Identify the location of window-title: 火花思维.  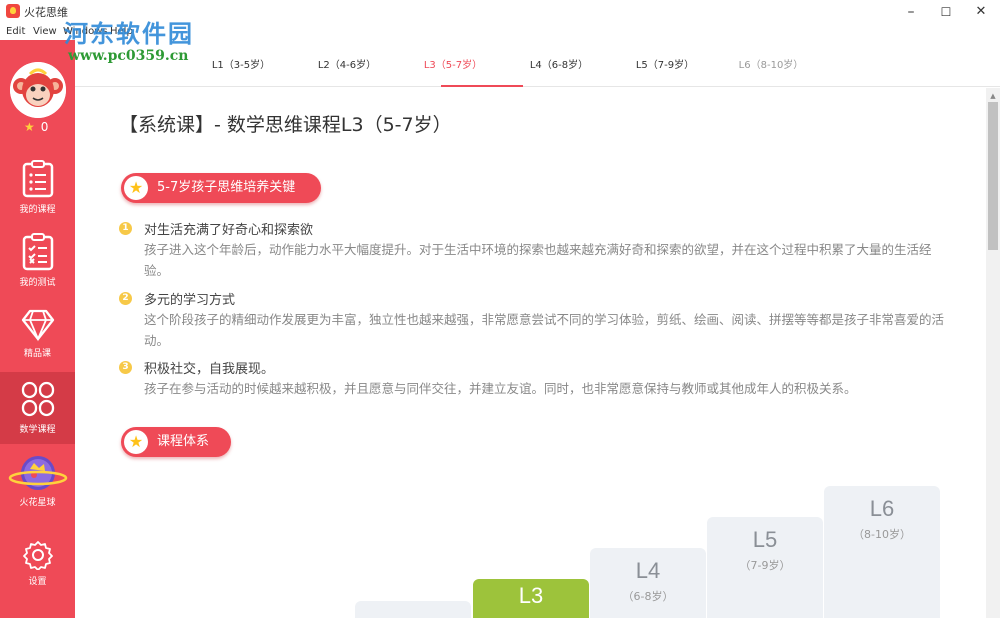
(46, 12).